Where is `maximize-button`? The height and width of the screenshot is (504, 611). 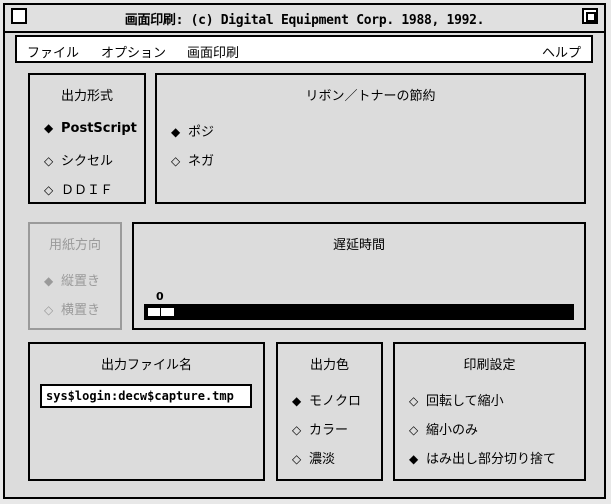
maximize-button is located at coordinates (590, 16).